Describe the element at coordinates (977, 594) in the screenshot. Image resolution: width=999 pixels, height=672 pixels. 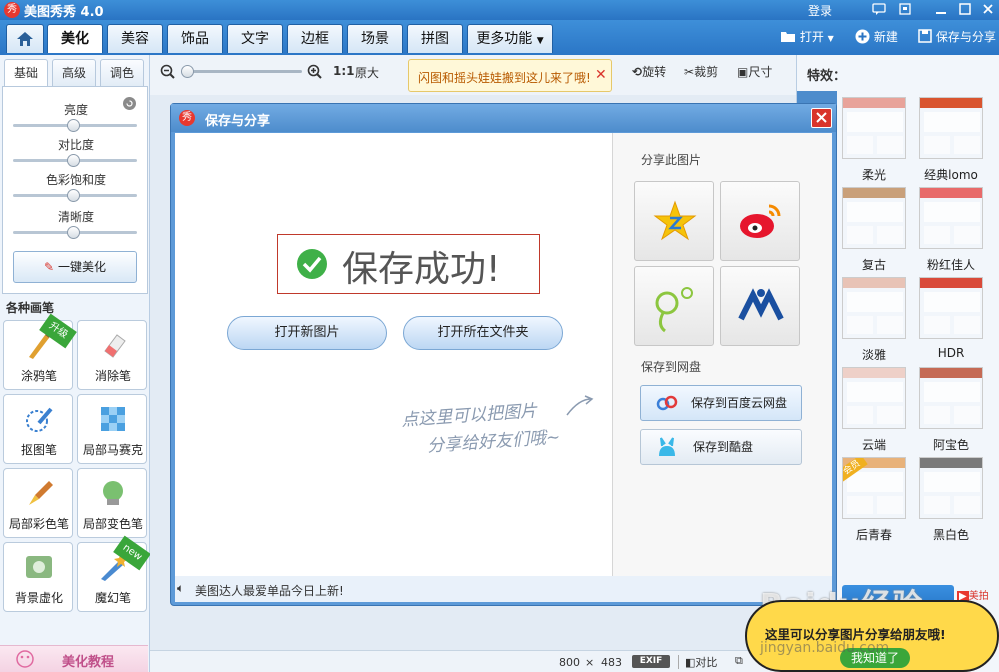
I see `meipai-label: ▶ 美拍` at that location.